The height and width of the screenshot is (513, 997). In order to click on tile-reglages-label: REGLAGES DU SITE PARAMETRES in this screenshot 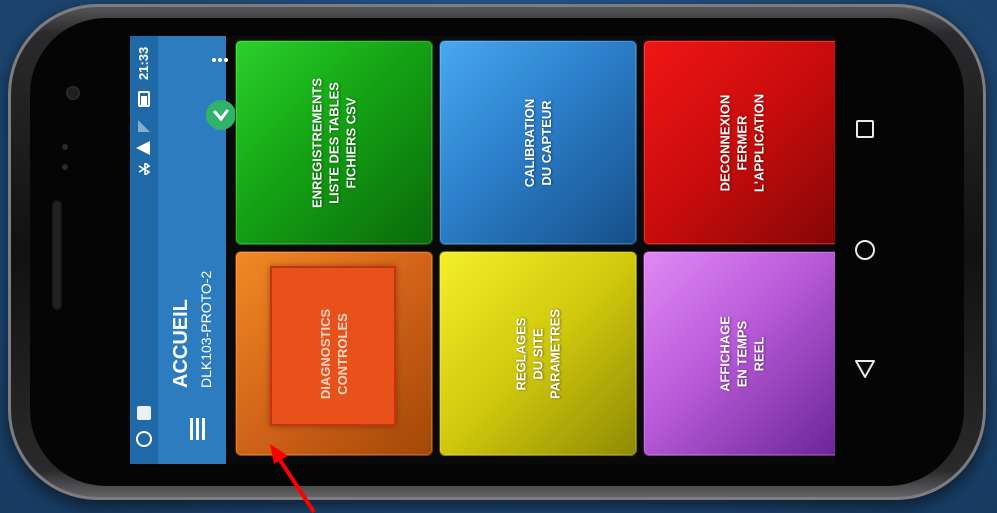, I will do `click(538, 353)`.